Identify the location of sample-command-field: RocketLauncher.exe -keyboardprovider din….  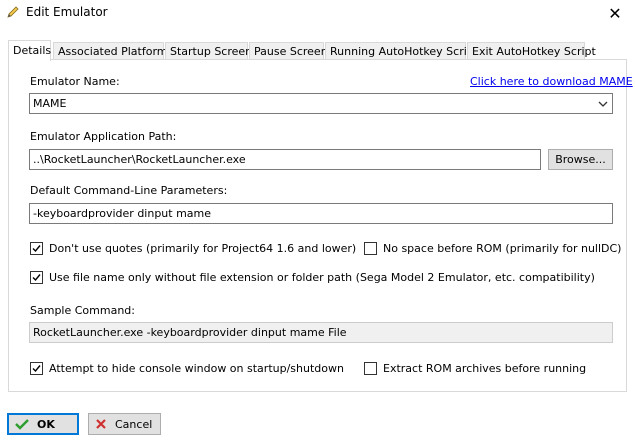
(321, 332).